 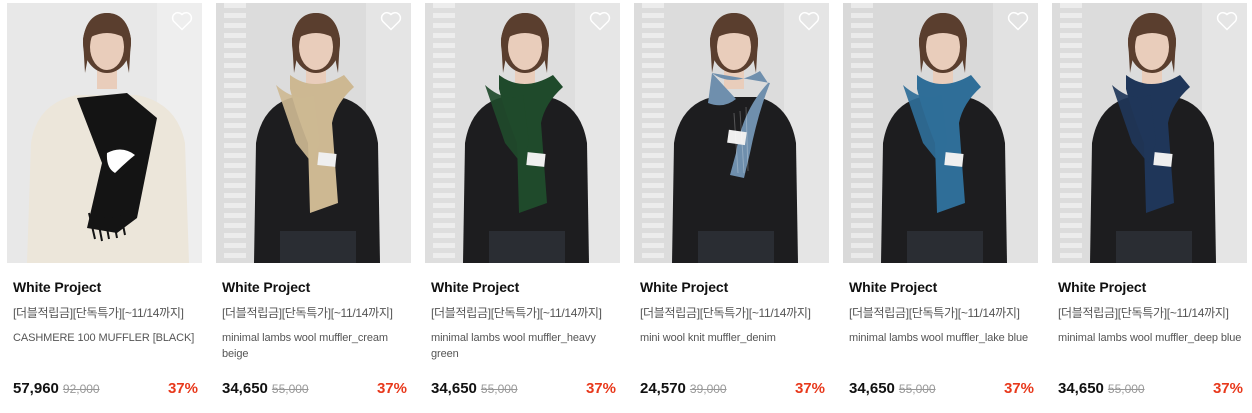 I want to click on product-name: minimal lambs wool muffler_cream beige, so click(x=317, y=346).